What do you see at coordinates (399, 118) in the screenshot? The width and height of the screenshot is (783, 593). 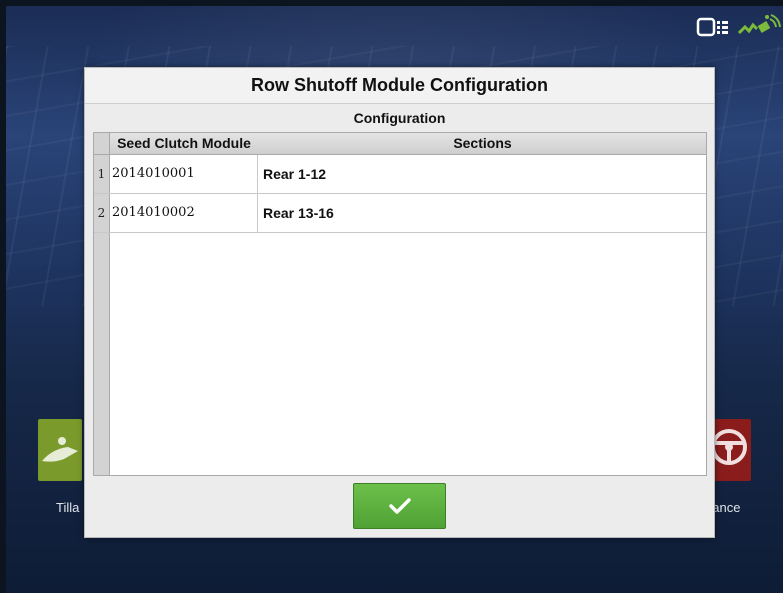 I see `section-label: Configuration` at bounding box center [399, 118].